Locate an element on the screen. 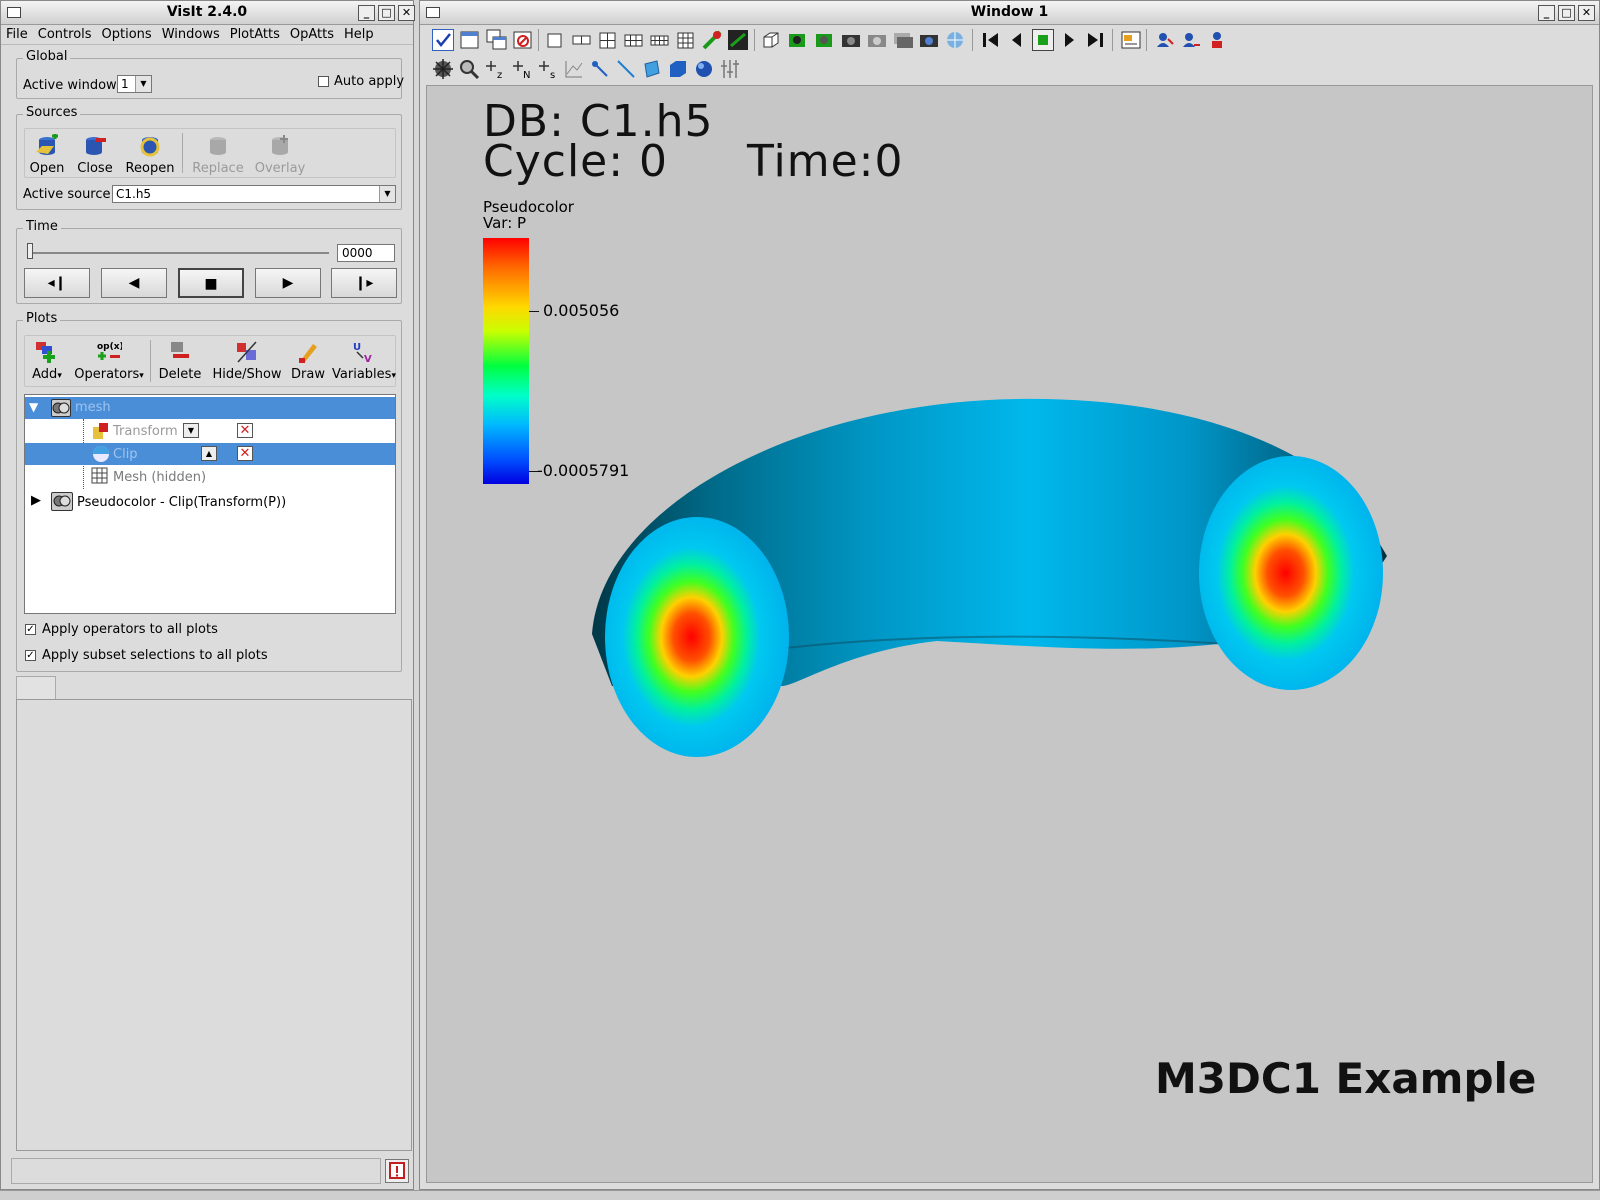 The width and height of the screenshot is (1600, 1200). output-indicator-button is located at coordinates (397, 1171).